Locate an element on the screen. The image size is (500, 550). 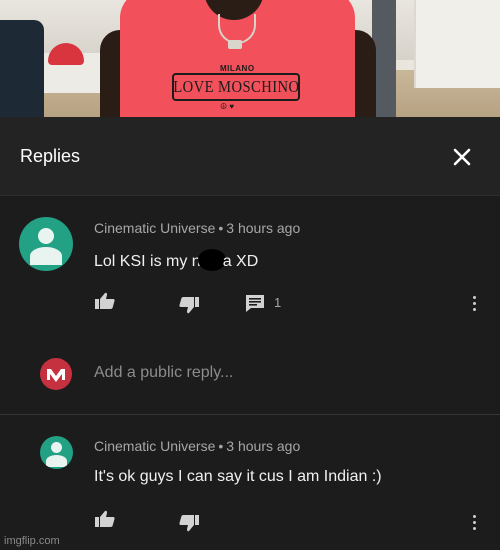
room-window is located at coordinates (457, 44).